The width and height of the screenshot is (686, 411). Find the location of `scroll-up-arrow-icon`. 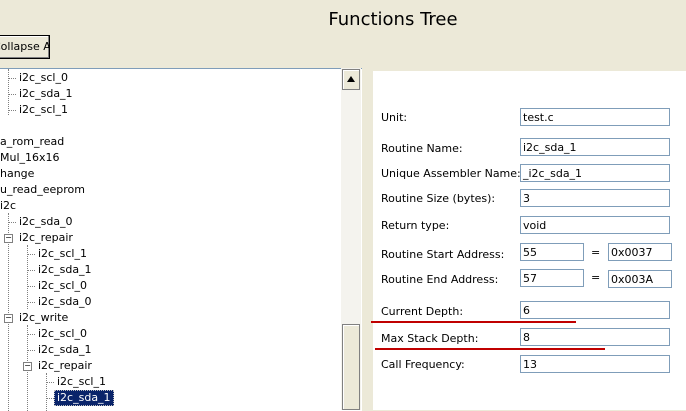

scroll-up-arrow-icon is located at coordinates (351, 79).